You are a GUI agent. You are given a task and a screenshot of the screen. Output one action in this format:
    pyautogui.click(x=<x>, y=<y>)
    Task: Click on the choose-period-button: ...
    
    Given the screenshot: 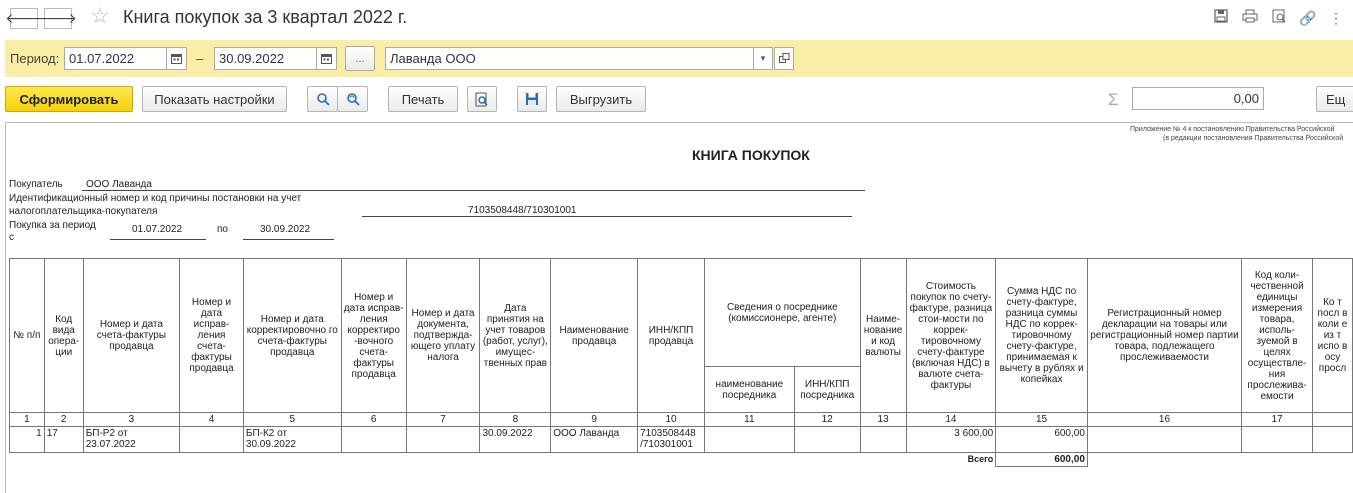 What is the action you would take?
    pyautogui.click(x=360, y=58)
    